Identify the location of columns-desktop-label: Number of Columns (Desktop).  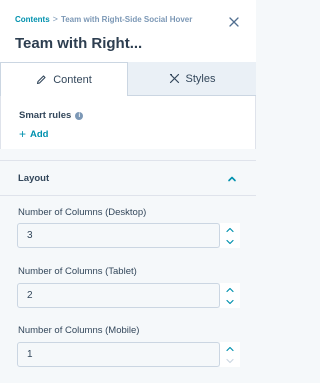
(82, 212).